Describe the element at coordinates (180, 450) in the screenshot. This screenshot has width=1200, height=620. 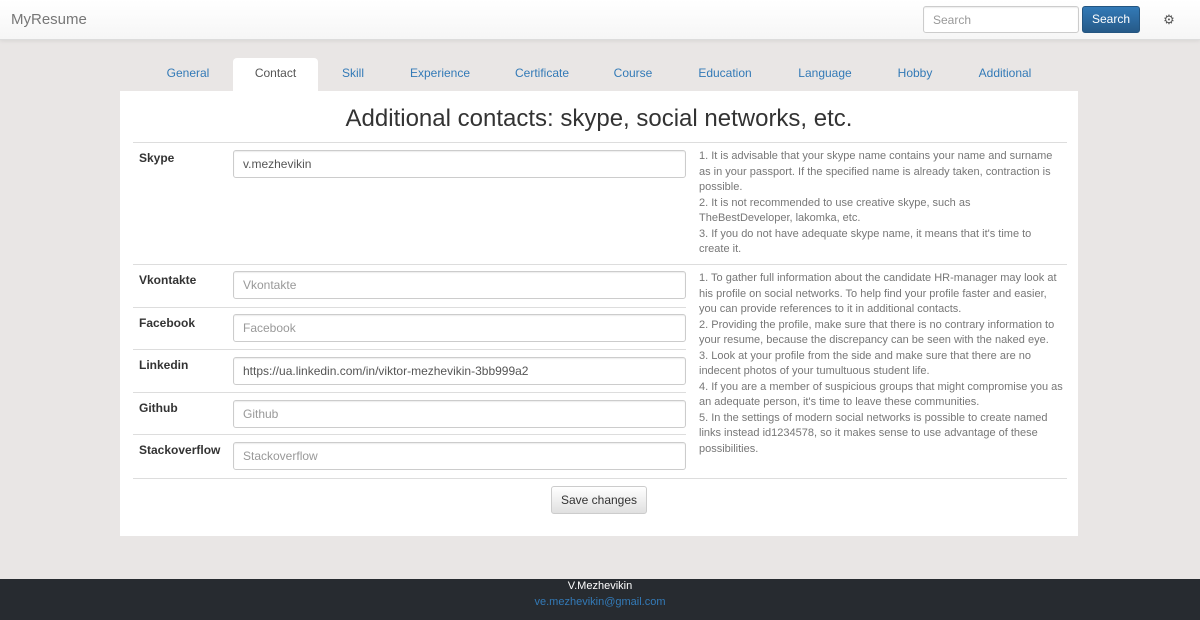
I see `stackoverflow-label: Stackoverflow` at that location.